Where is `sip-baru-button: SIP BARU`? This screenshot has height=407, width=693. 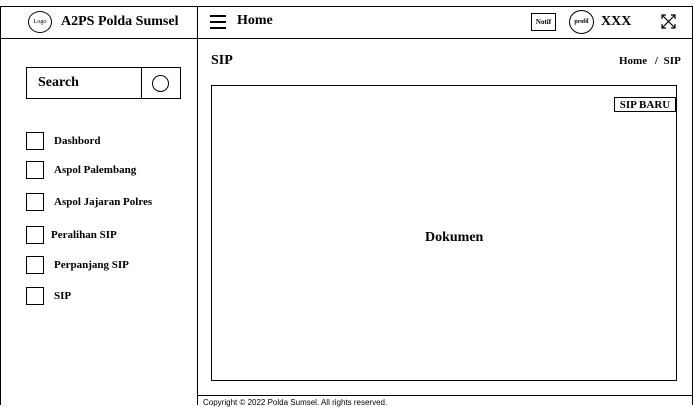 sip-baru-button: SIP BARU is located at coordinates (645, 104).